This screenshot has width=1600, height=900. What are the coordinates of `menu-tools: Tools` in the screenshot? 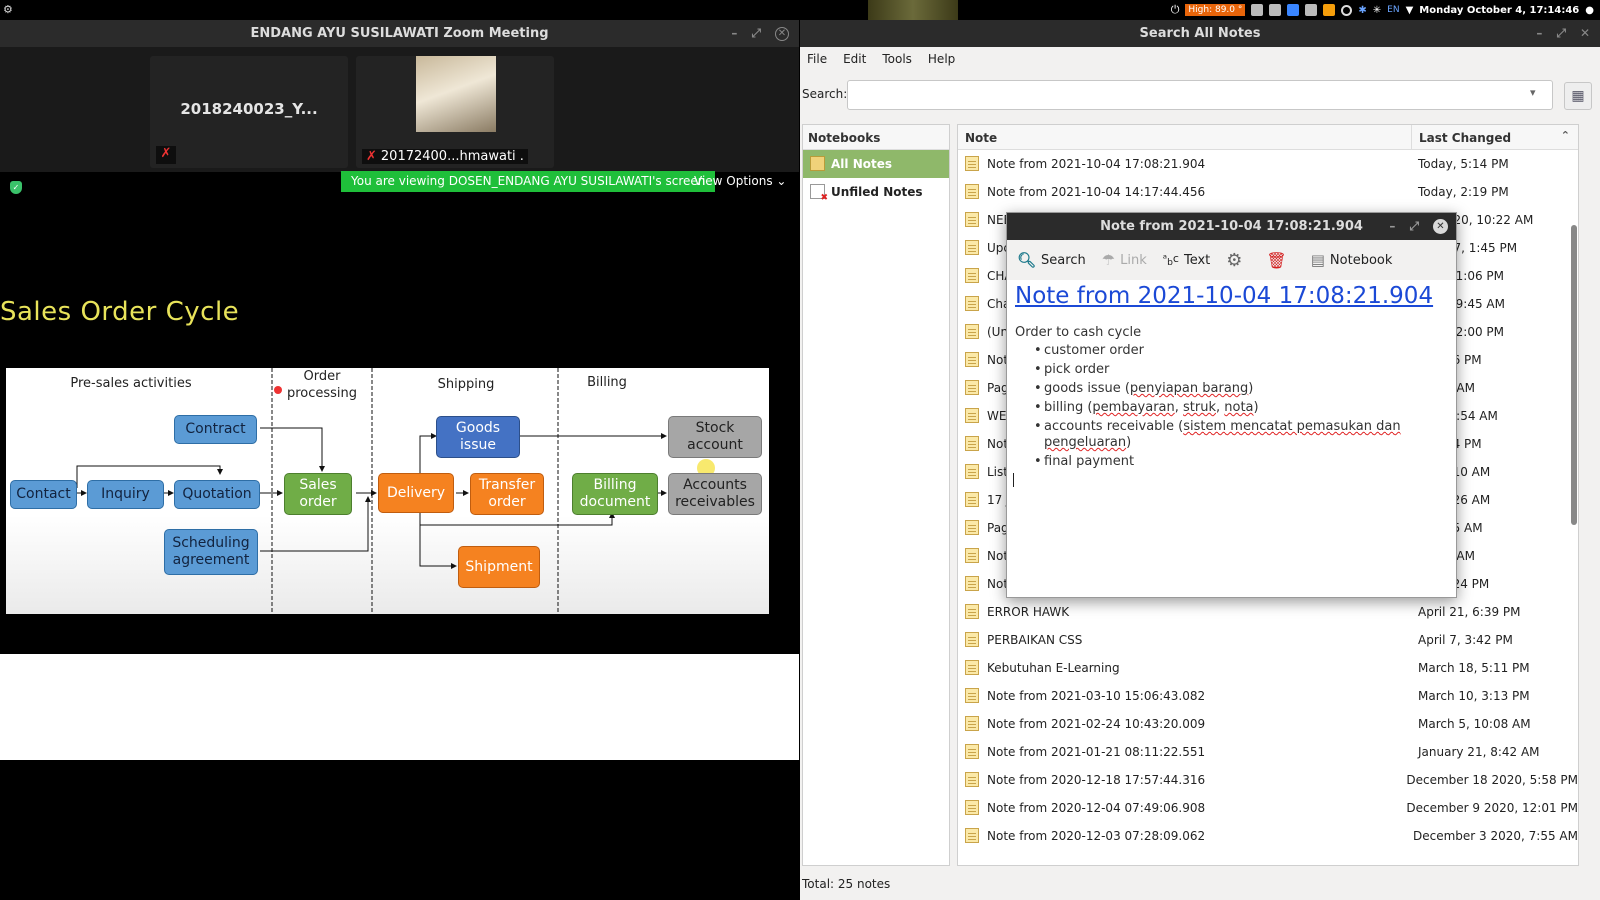 It's located at (897, 59).